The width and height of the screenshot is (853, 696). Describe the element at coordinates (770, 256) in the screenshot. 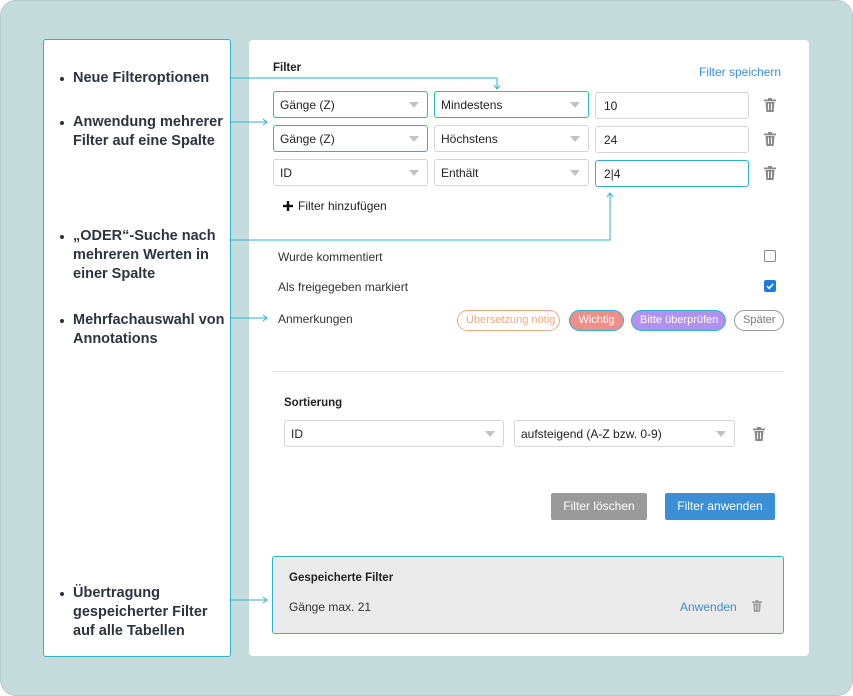

I see `commented-checkbox` at that location.